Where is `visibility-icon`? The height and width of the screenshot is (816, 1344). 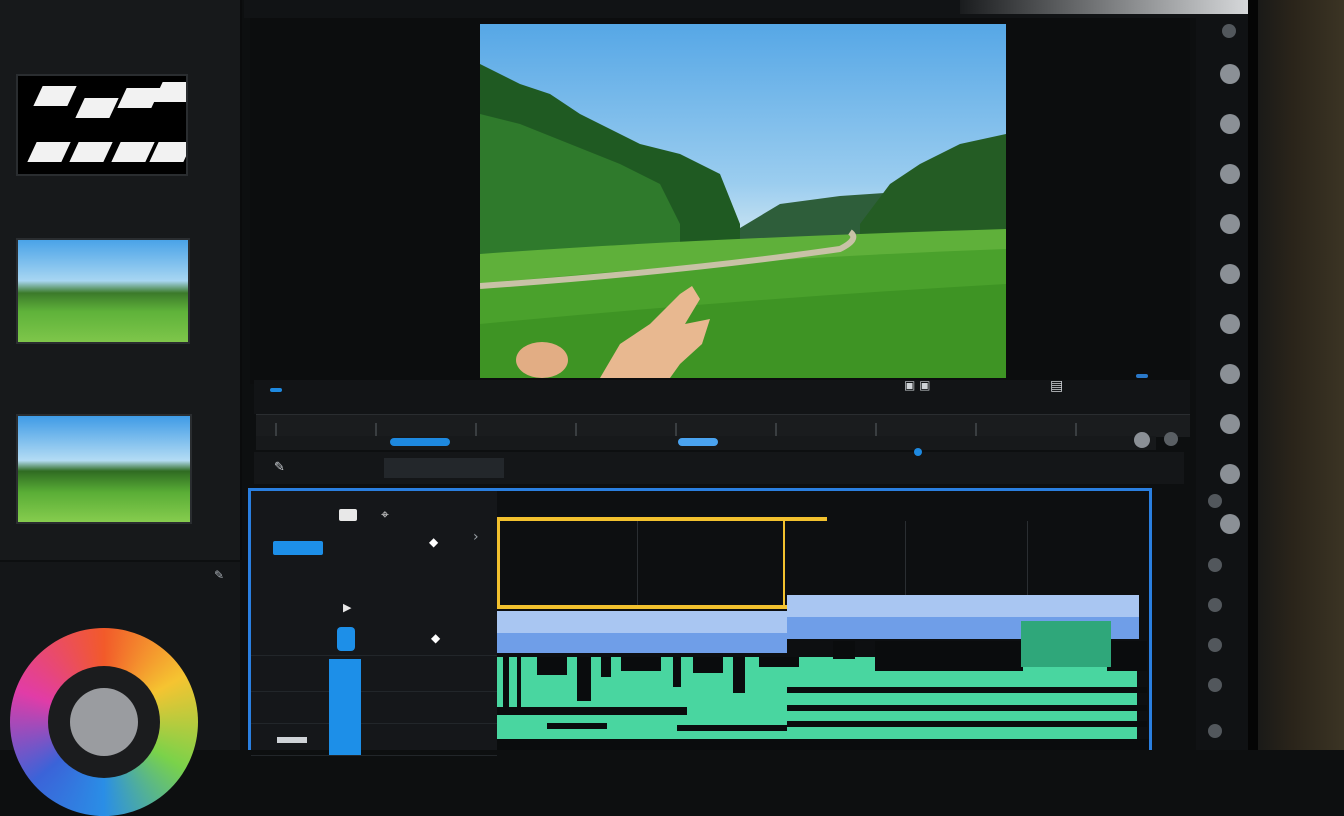 visibility-icon is located at coordinates (348, 515).